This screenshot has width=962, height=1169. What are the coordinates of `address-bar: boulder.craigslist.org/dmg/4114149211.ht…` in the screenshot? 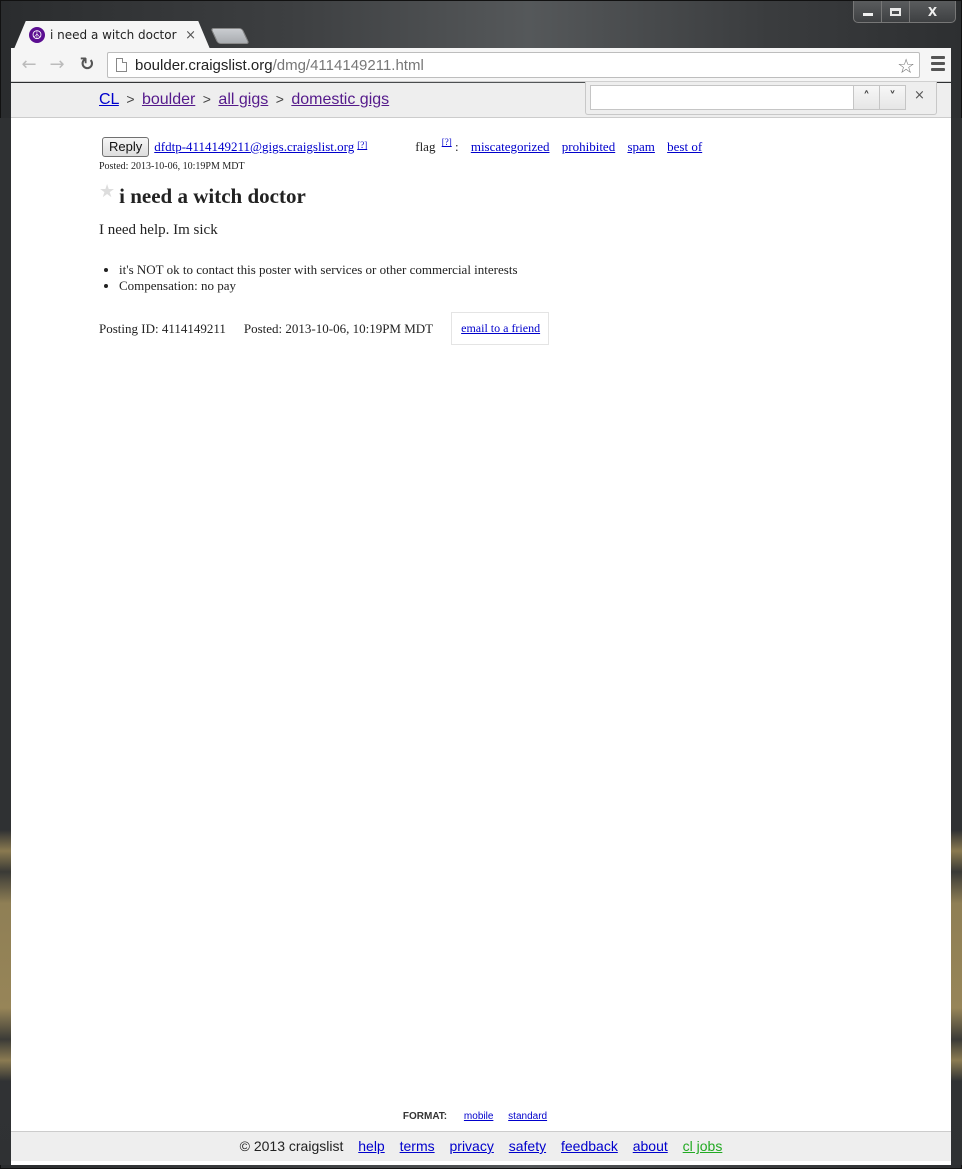 It's located at (513, 65).